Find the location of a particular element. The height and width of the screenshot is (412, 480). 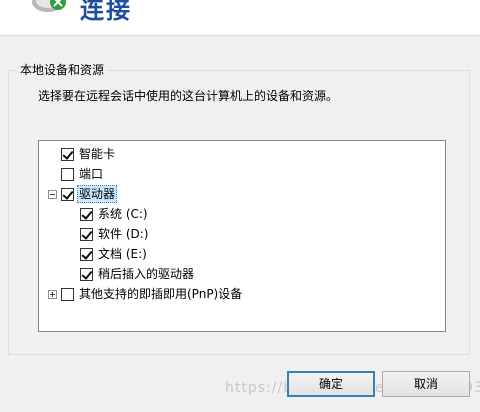

tree-item-label: 端口 is located at coordinates (91, 174).